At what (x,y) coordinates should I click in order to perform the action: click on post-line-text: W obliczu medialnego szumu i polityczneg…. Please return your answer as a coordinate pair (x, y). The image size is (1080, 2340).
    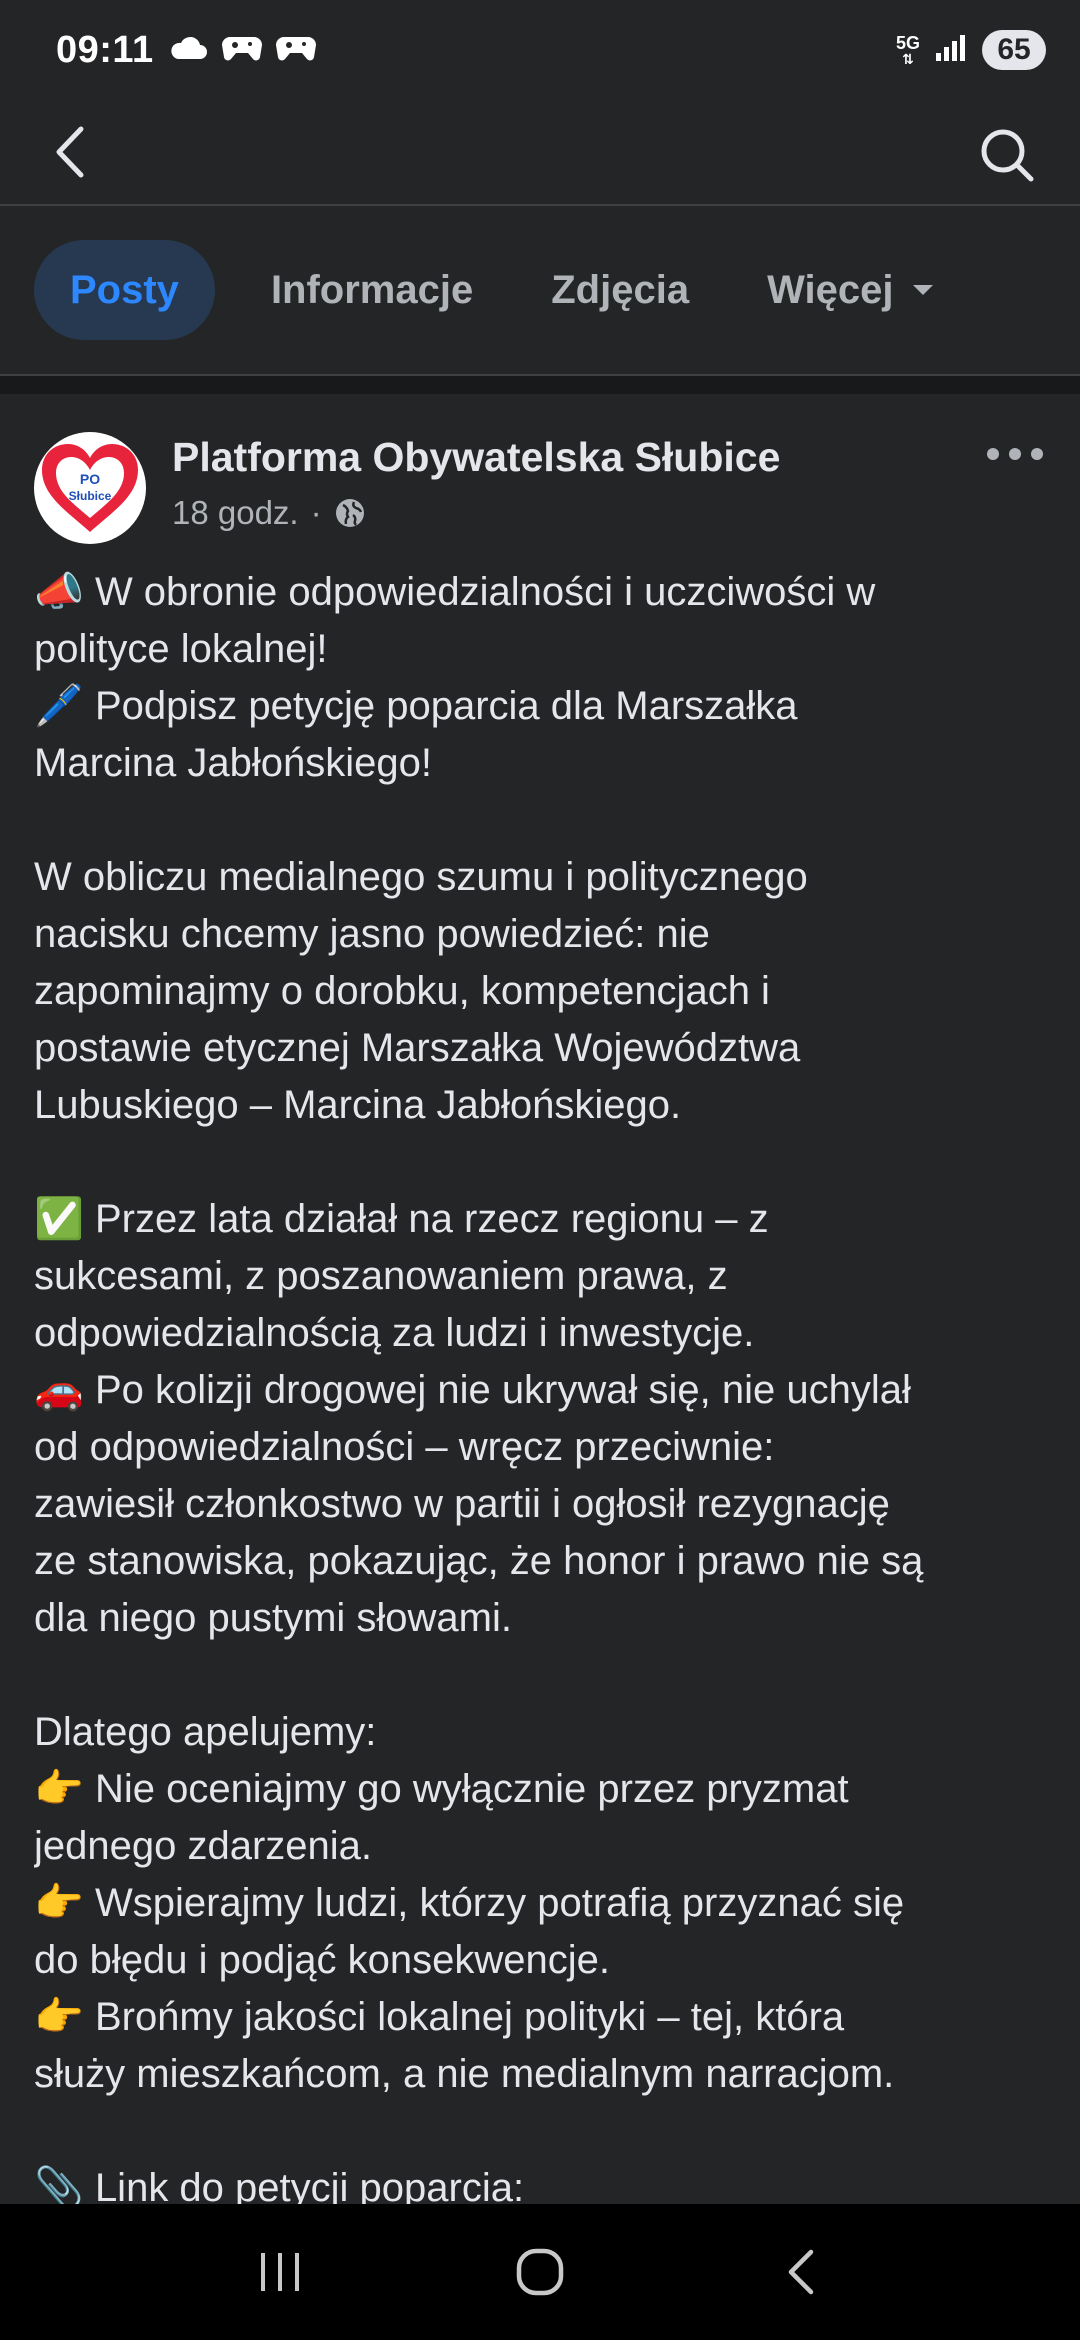
    Looking at the image, I should click on (421, 877).